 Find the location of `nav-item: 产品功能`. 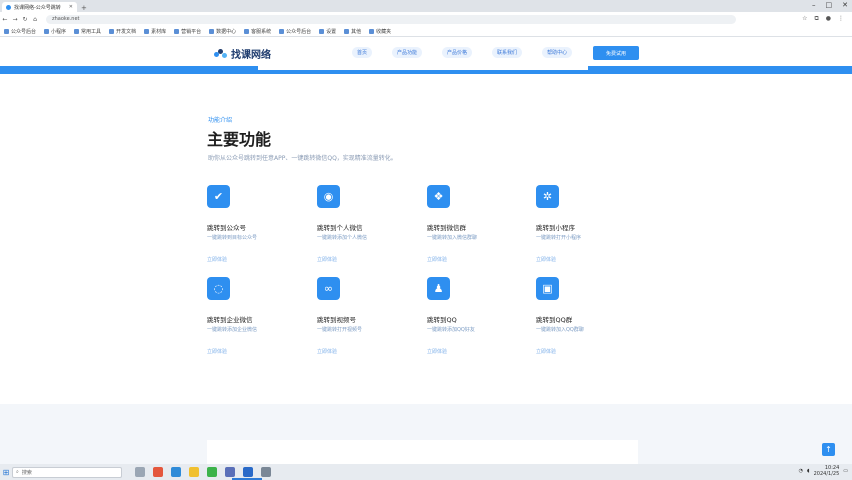

nav-item: 产品功能 is located at coordinates (407, 52).